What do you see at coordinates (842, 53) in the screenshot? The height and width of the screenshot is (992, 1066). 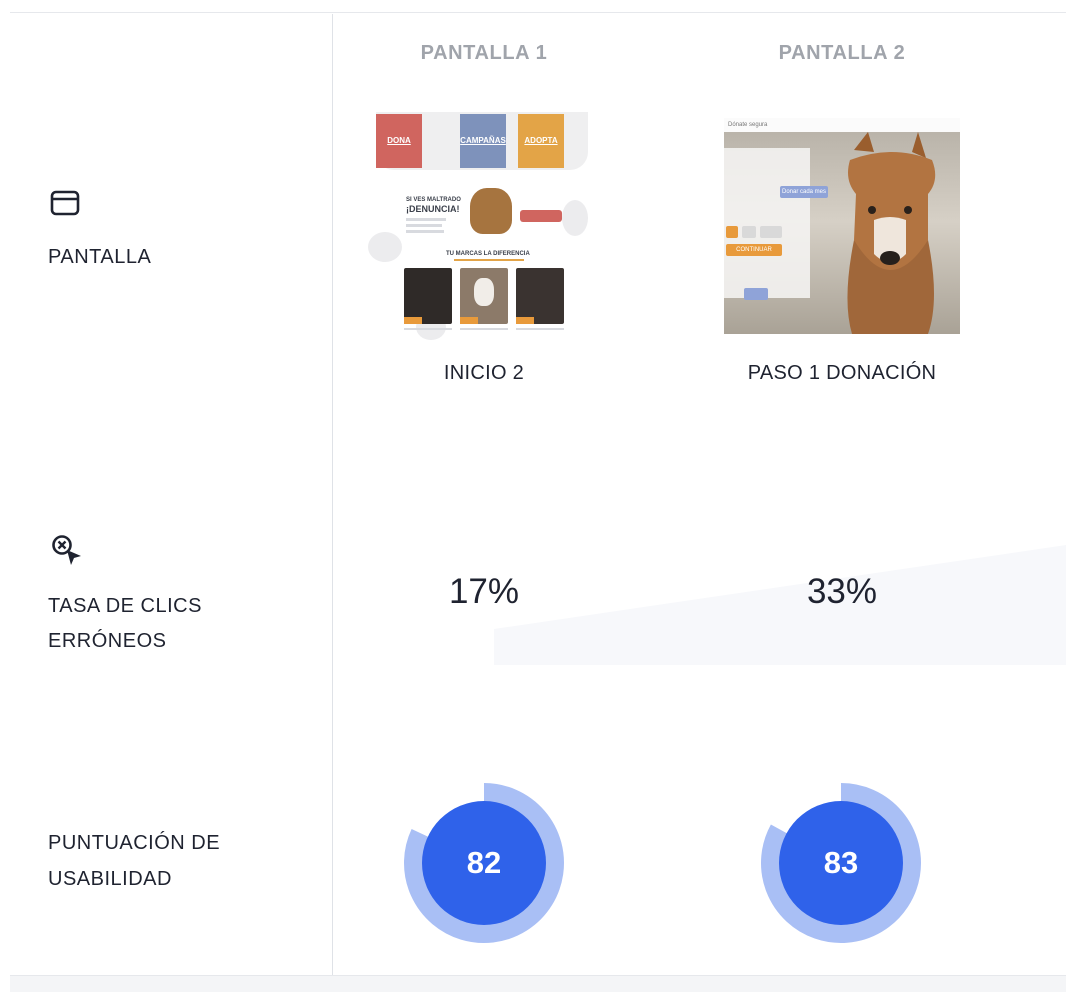 I see `column-heading-2: PANTALLA 2` at bounding box center [842, 53].